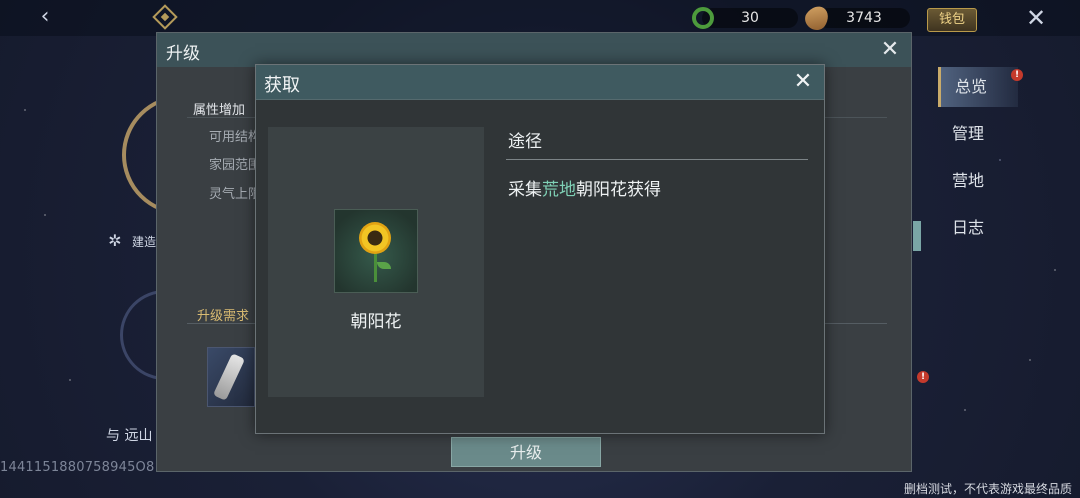 The image size is (1080, 498). Describe the element at coordinates (968, 227) in the screenshot. I see `tab-log-label: 日志` at that location.